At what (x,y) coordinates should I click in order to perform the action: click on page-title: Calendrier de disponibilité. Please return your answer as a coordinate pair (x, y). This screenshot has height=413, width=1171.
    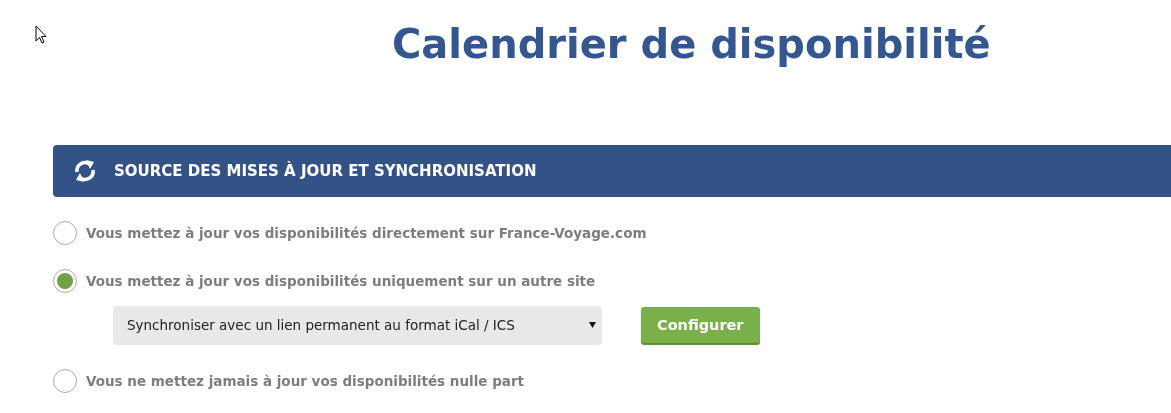
    Looking at the image, I should click on (691, 44).